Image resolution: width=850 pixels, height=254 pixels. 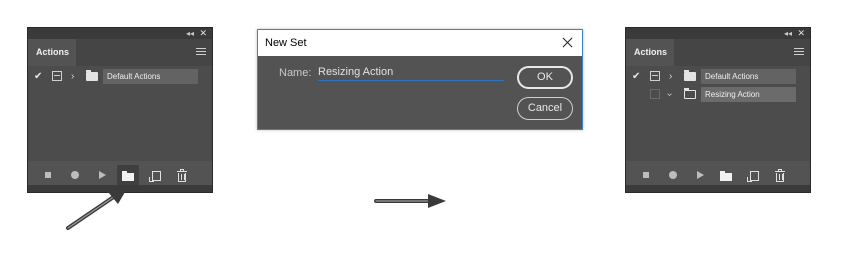 What do you see at coordinates (545, 77) in the screenshot?
I see `ok-button: OK` at bounding box center [545, 77].